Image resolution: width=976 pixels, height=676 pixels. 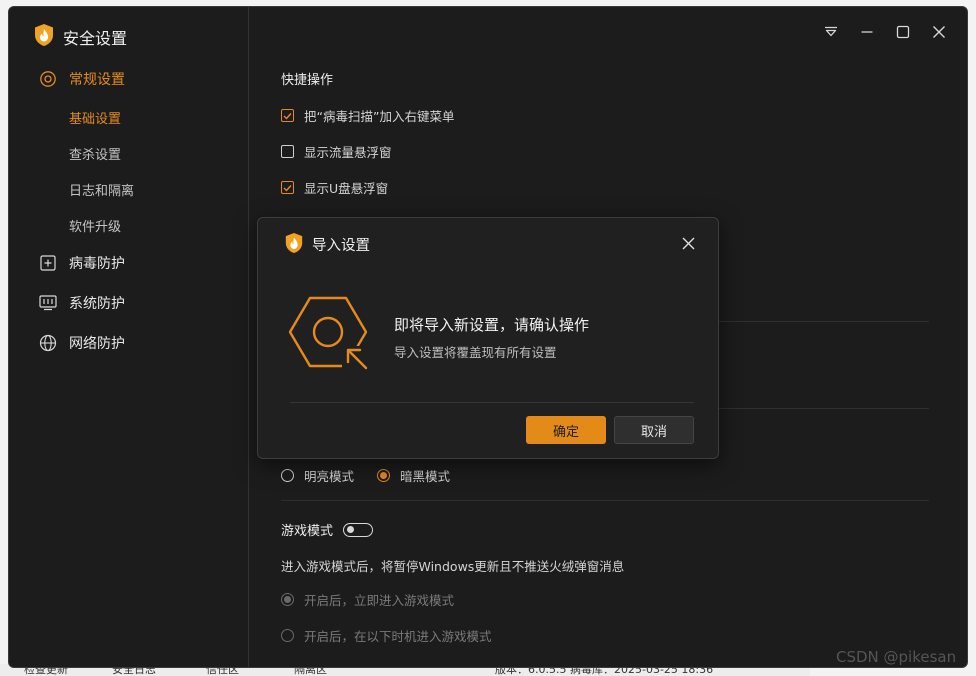 What do you see at coordinates (346, 188) in the screenshot?
I see `option-label: 显示U盘悬浮窗` at bounding box center [346, 188].